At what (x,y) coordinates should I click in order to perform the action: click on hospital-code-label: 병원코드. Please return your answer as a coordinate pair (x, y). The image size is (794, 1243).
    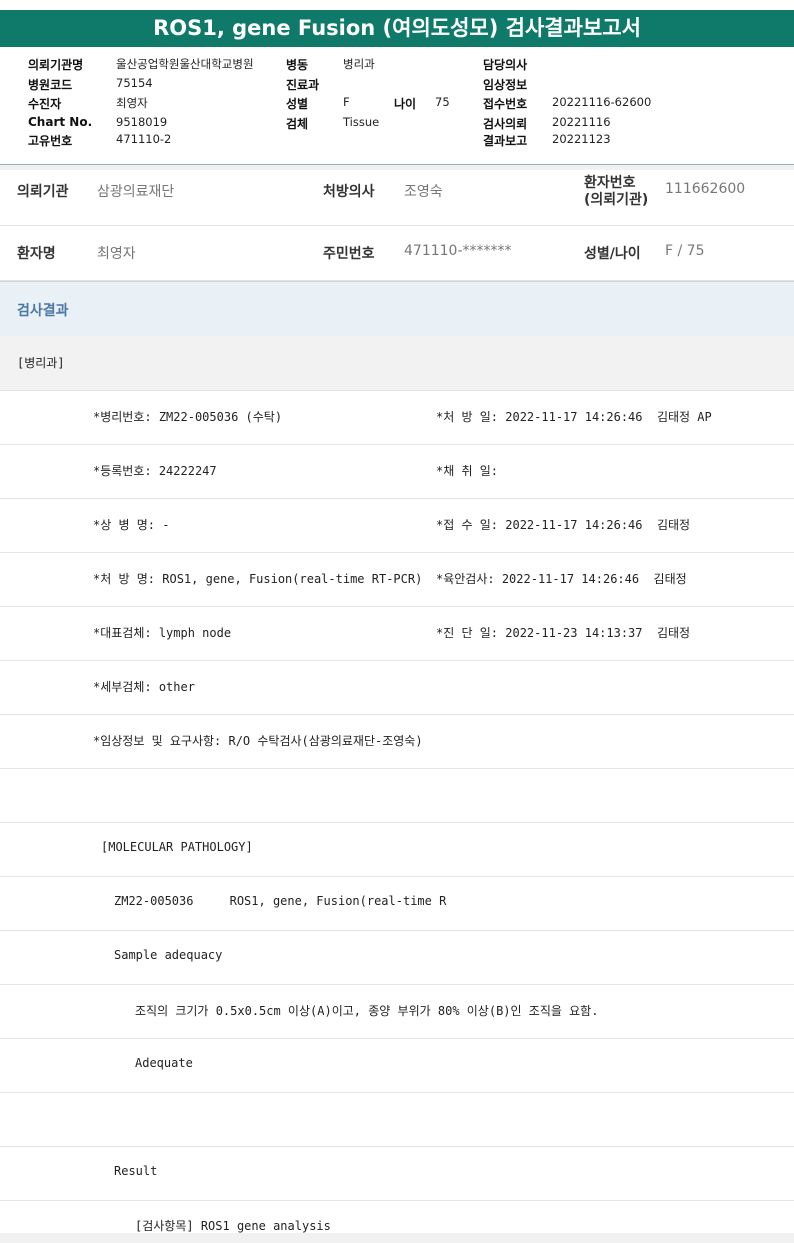
    Looking at the image, I should click on (50, 85).